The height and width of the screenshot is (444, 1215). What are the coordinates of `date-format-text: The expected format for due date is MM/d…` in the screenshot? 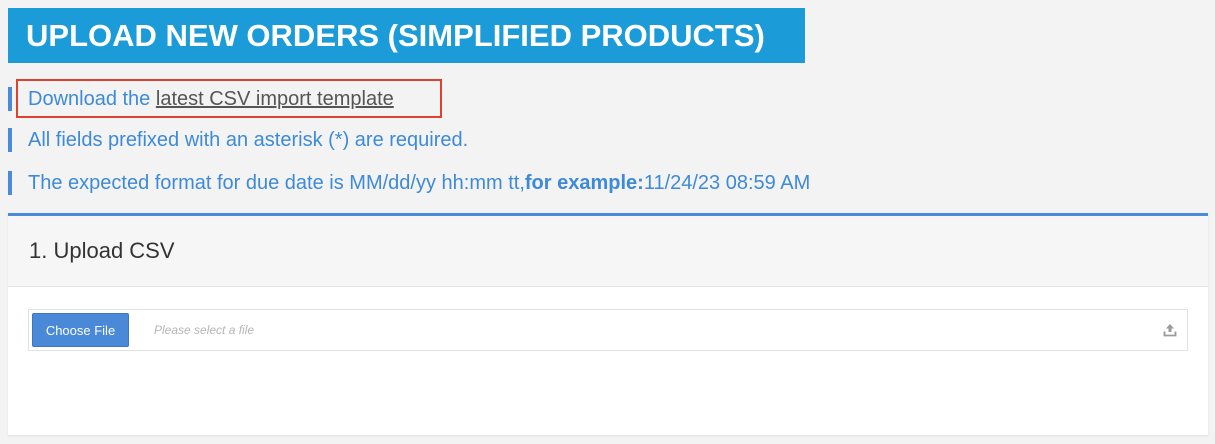 It's located at (276, 182).